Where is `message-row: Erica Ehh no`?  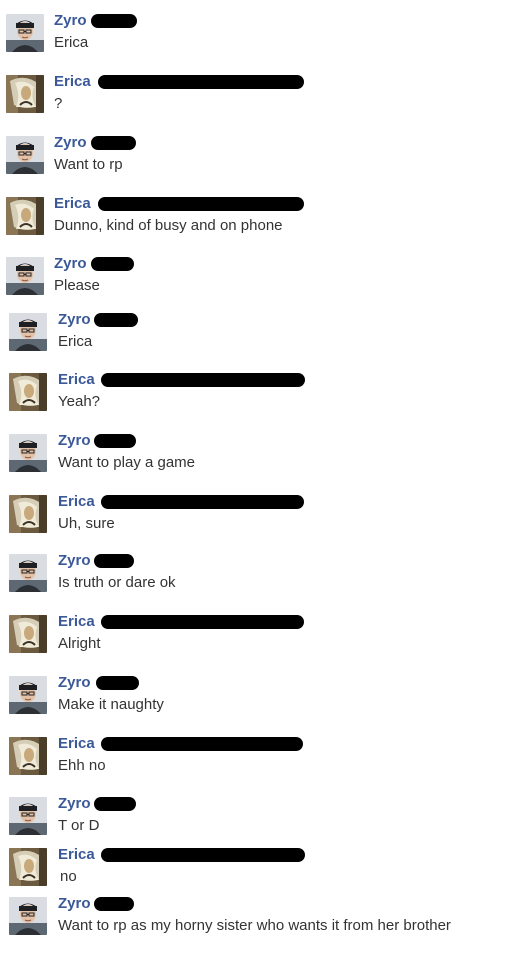 message-row: Erica Ehh no is located at coordinates (254, 762).